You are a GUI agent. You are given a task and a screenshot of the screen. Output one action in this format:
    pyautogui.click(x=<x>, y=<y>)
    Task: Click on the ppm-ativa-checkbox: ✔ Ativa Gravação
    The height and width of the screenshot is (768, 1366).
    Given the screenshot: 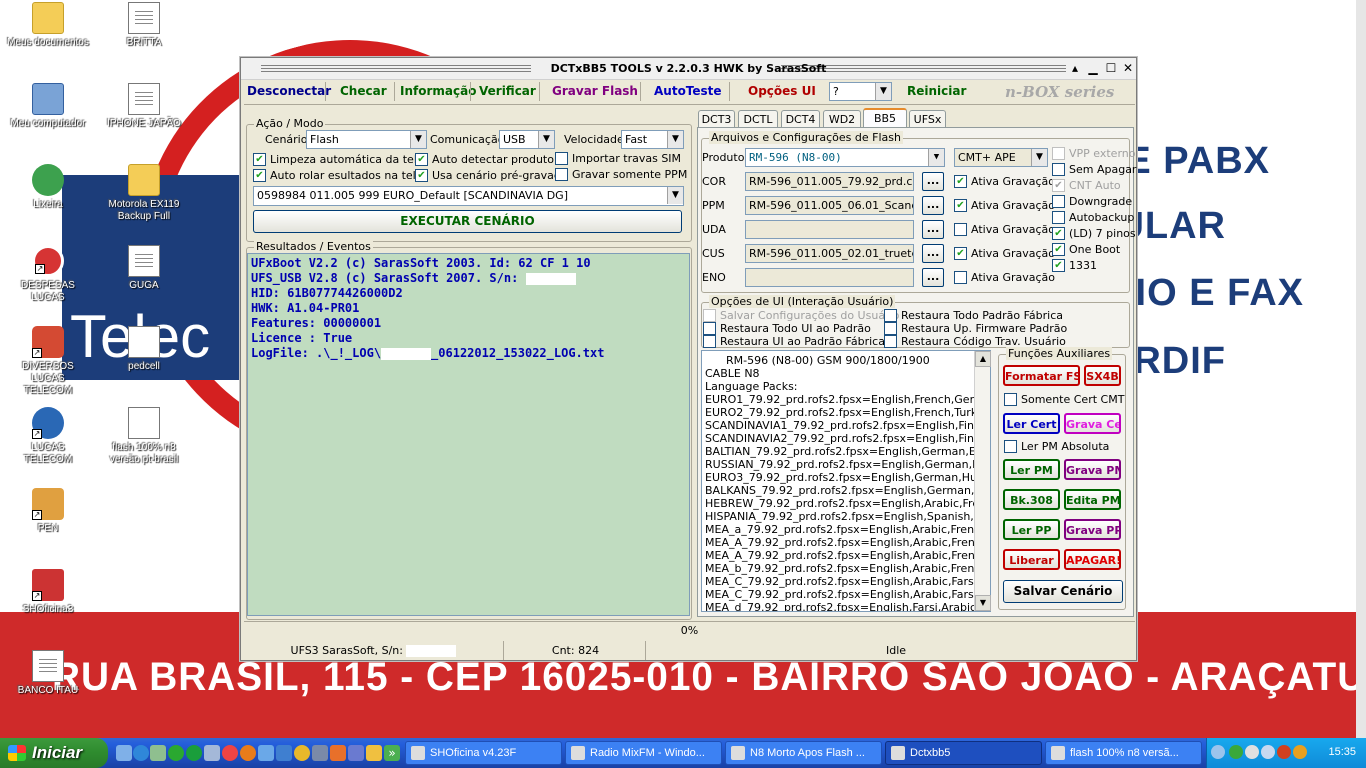 What is the action you would take?
    pyautogui.click(x=1004, y=205)
    